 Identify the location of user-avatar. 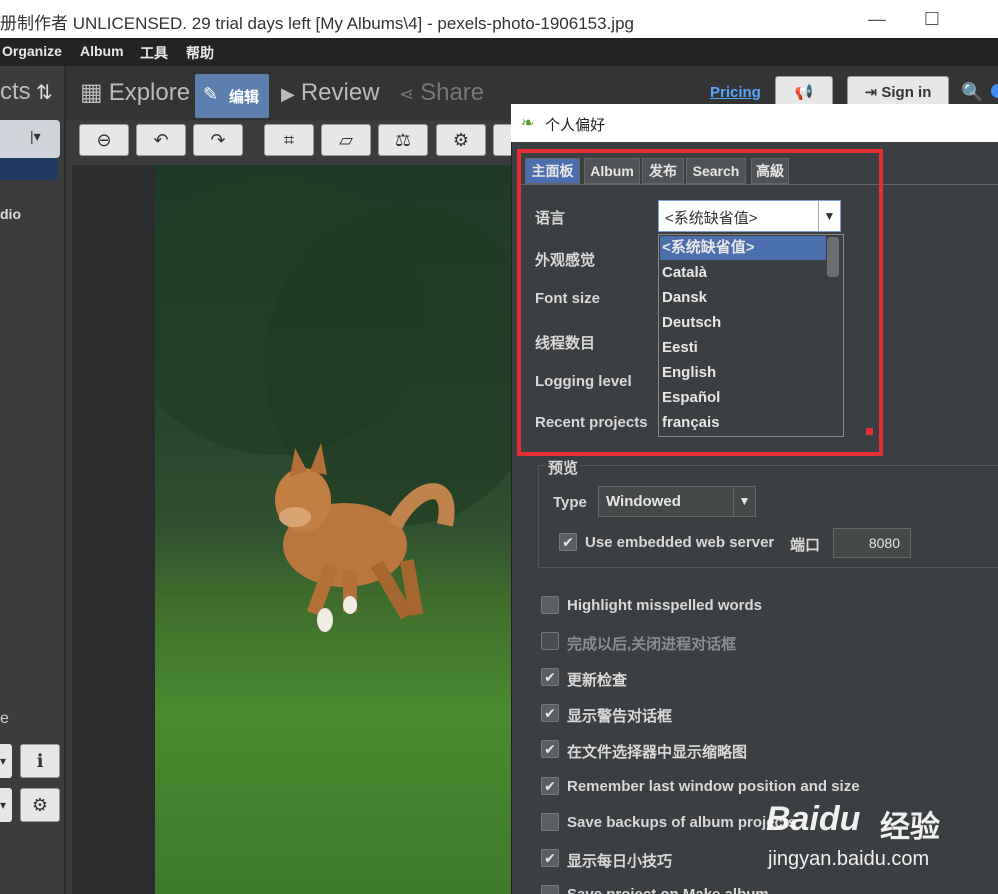
(994, 91).